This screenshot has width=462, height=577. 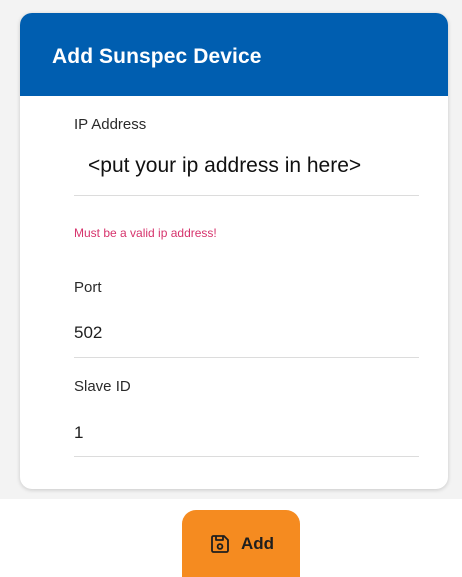 What do you see at coordinates (225, 165) in the screenshot?
I see `ip-address-value: <put your ip address in here>` at bounding box center [225, 165].